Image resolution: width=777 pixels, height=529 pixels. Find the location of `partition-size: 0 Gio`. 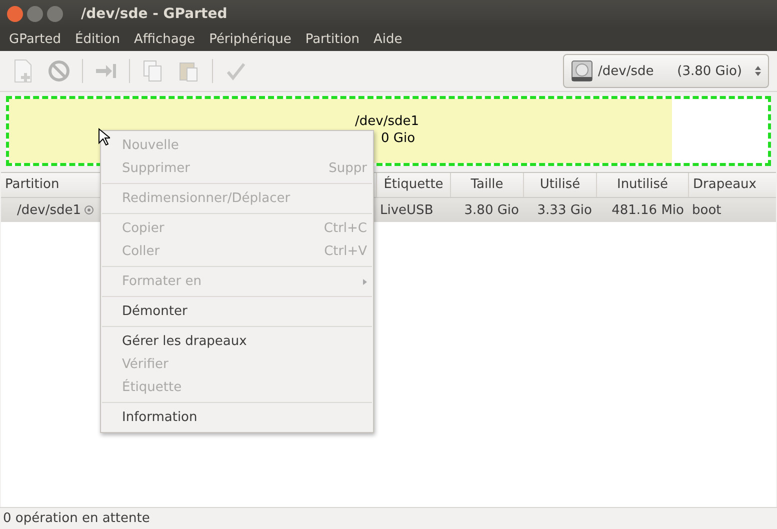

partition-size: 0 Gio is located at coordinates (398, 138).